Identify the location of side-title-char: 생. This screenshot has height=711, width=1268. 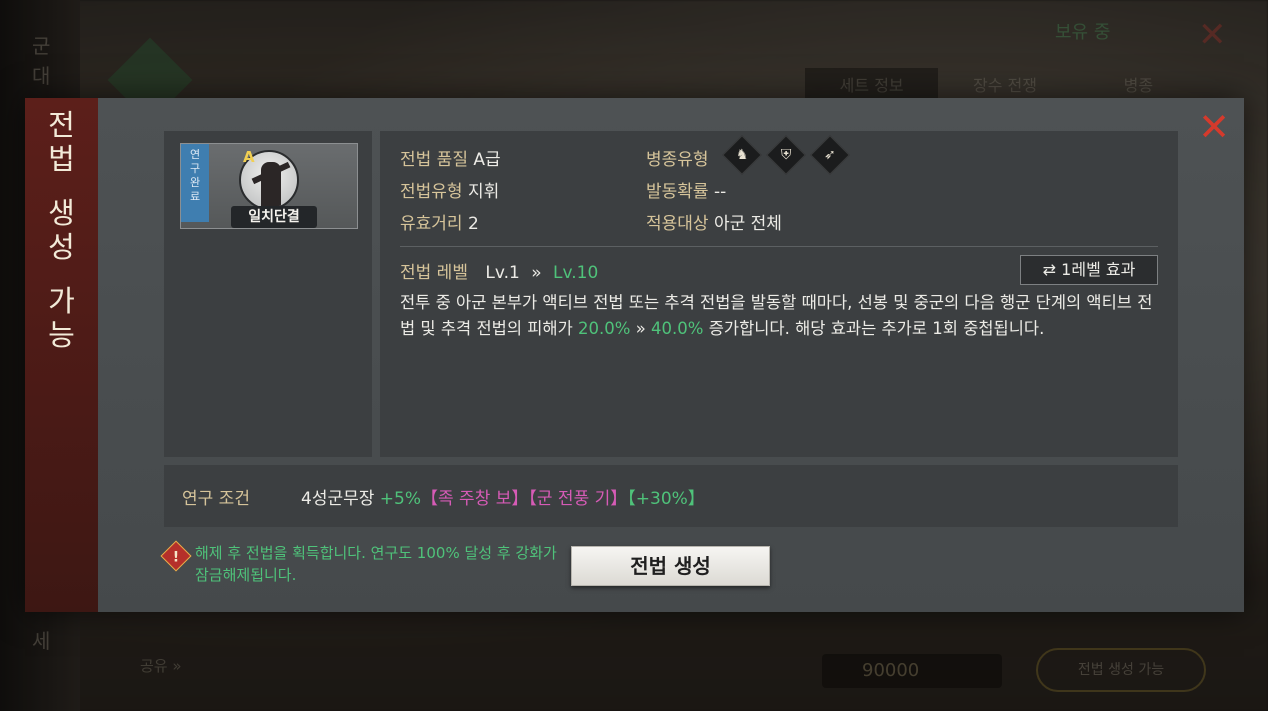
(61, 213).